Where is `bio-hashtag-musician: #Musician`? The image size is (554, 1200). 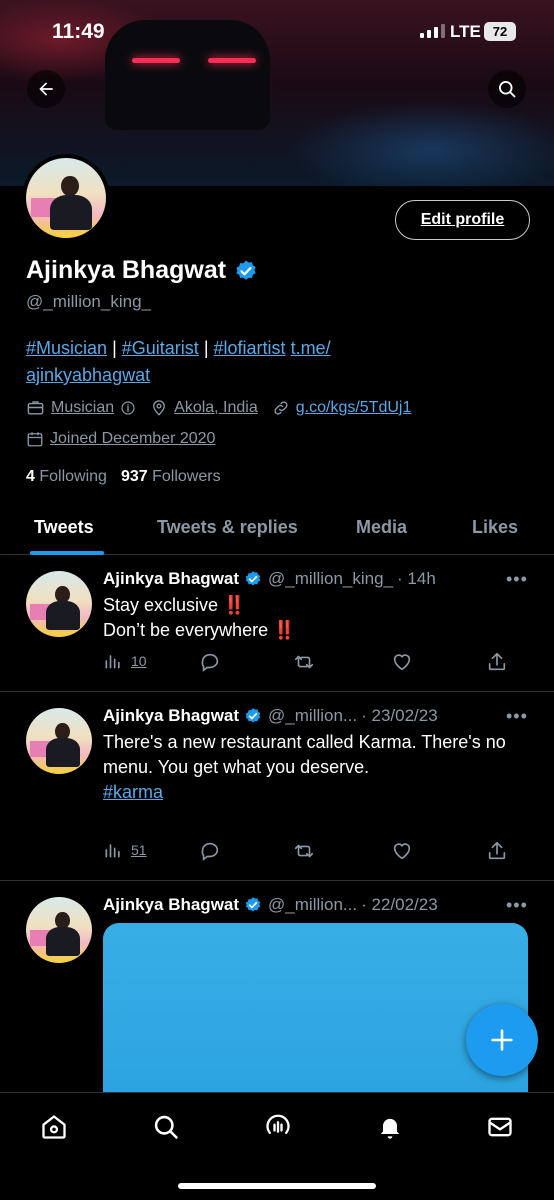 bio-hashtag-musician: #Musician is located at coordinates (66, 348).